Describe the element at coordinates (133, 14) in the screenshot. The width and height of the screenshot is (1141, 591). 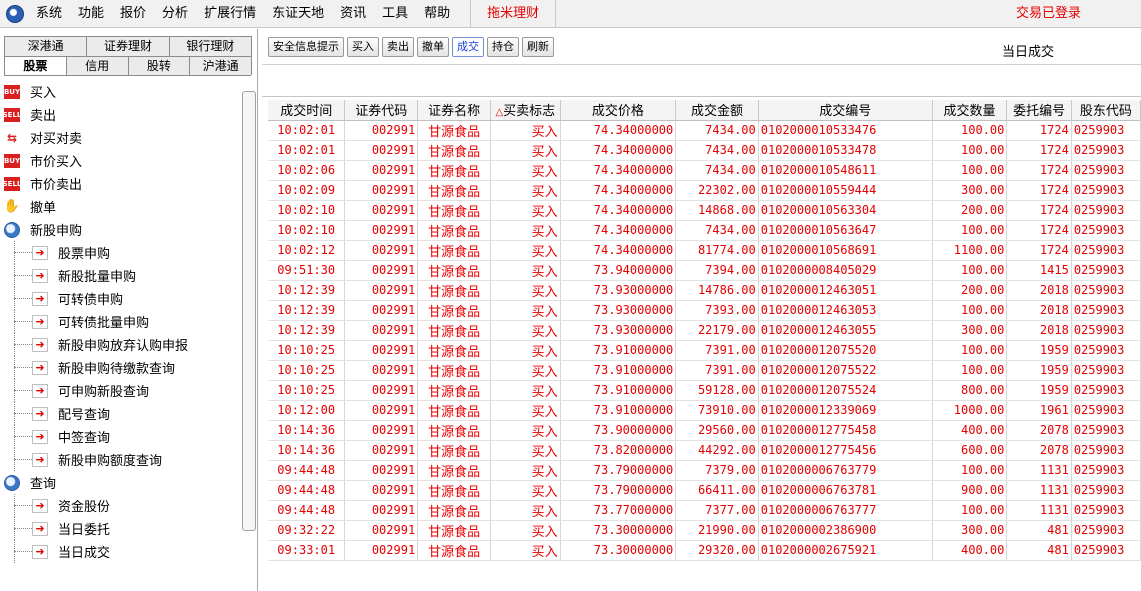
I see `menu-quote: 报价` at that location.